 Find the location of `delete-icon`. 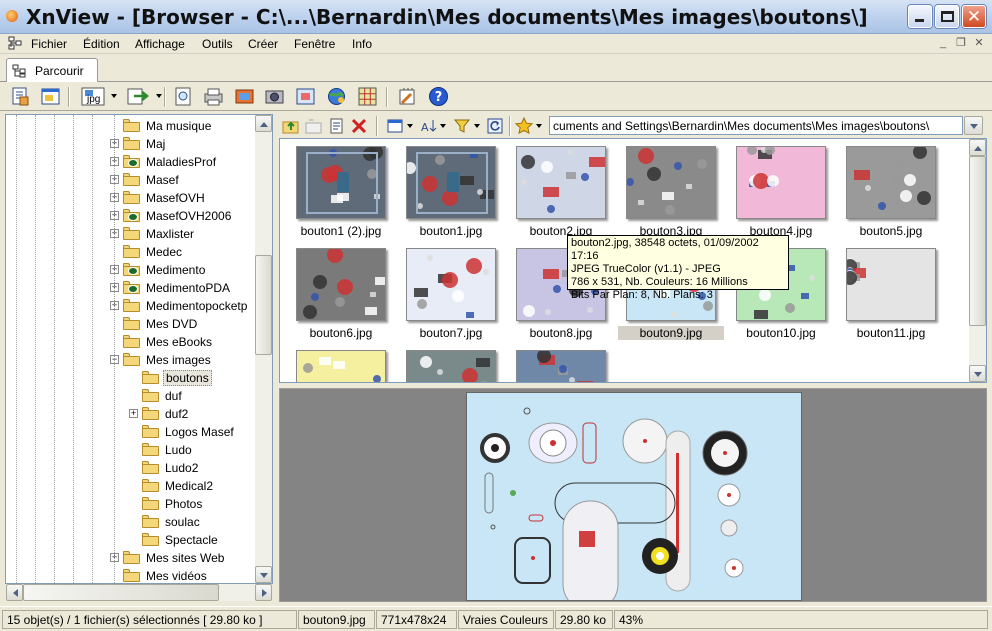

delete-icon is located at coordinates (359, 126).